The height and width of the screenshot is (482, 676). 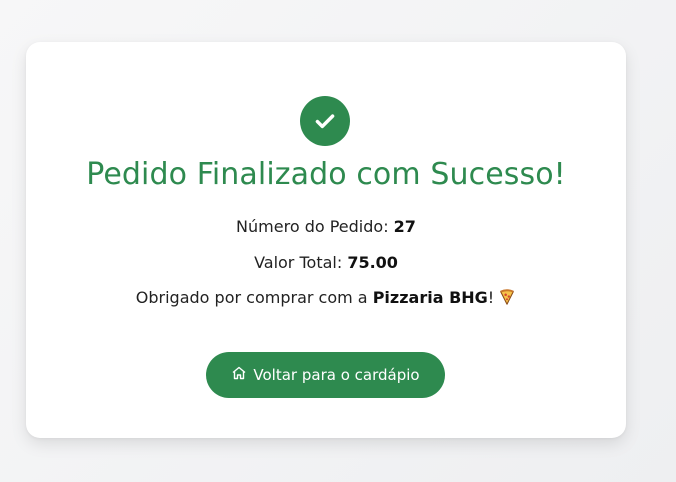 I want to click on back-to-menu-label: Voltar para o cardápio, so click(x=336, y=375).